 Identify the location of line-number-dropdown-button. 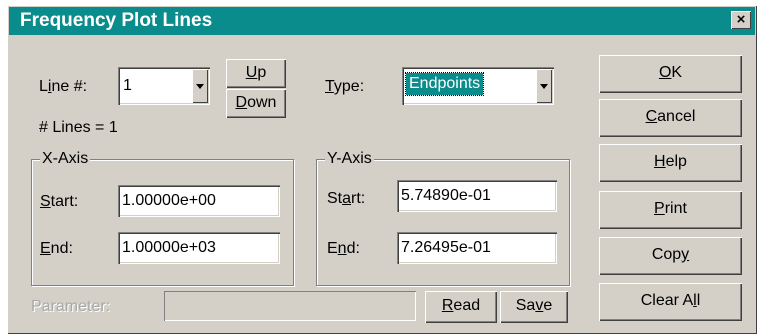
(200, 86).